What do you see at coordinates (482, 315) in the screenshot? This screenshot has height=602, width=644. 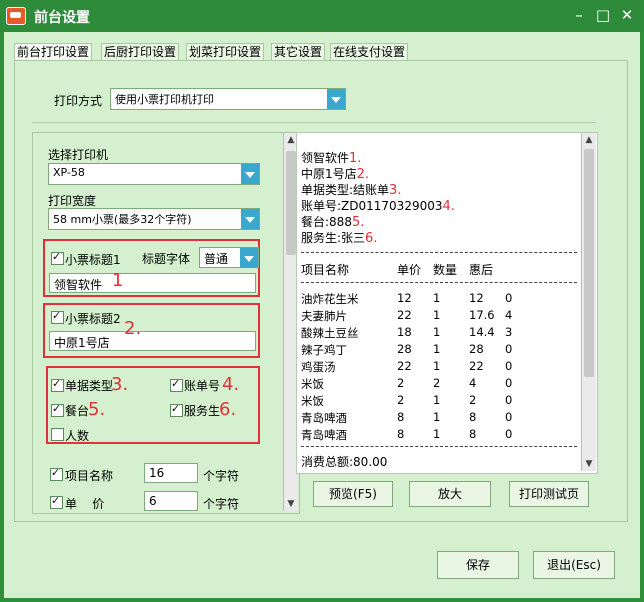 I see `preview-cell: 17.6` at bounding box center [482, 315].